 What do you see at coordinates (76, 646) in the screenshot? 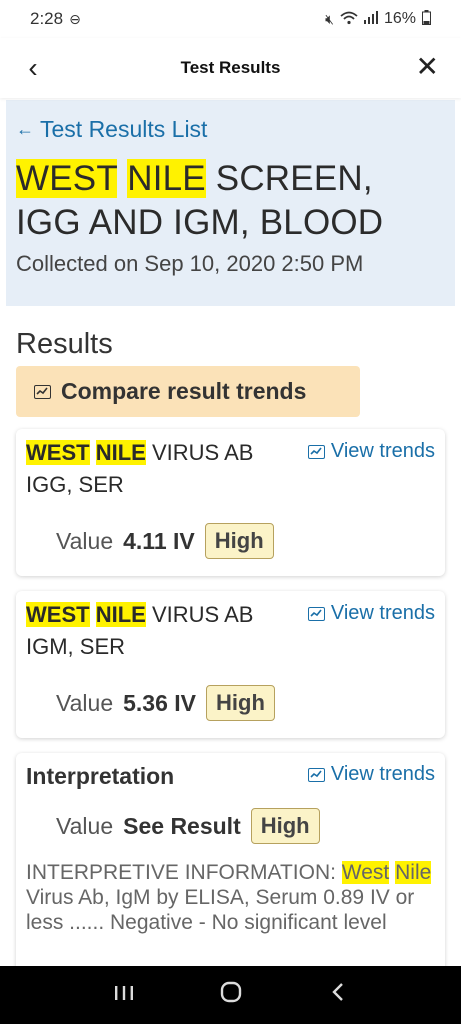
I see `result-name-line2: IGM, SER` at bounding box center [76, 646].